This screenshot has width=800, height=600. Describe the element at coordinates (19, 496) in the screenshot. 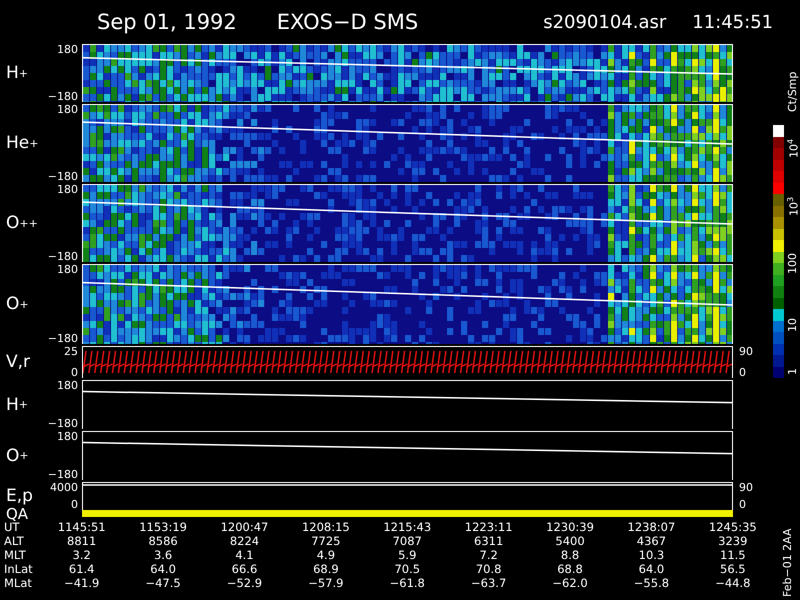

I see `panel-label: E,p` at that location.